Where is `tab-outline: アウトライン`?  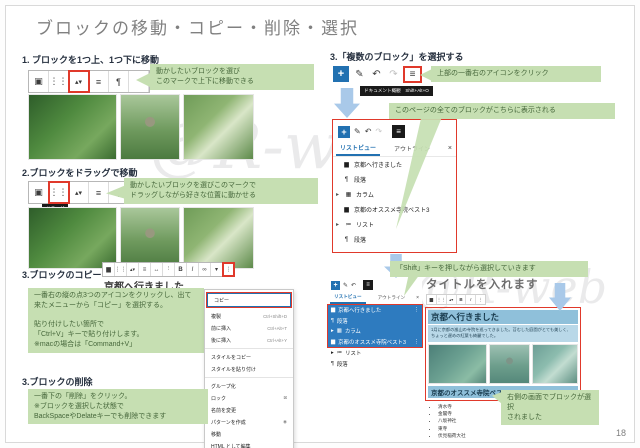
tab-outline: アウトライン is located at coordinates (392, 298).